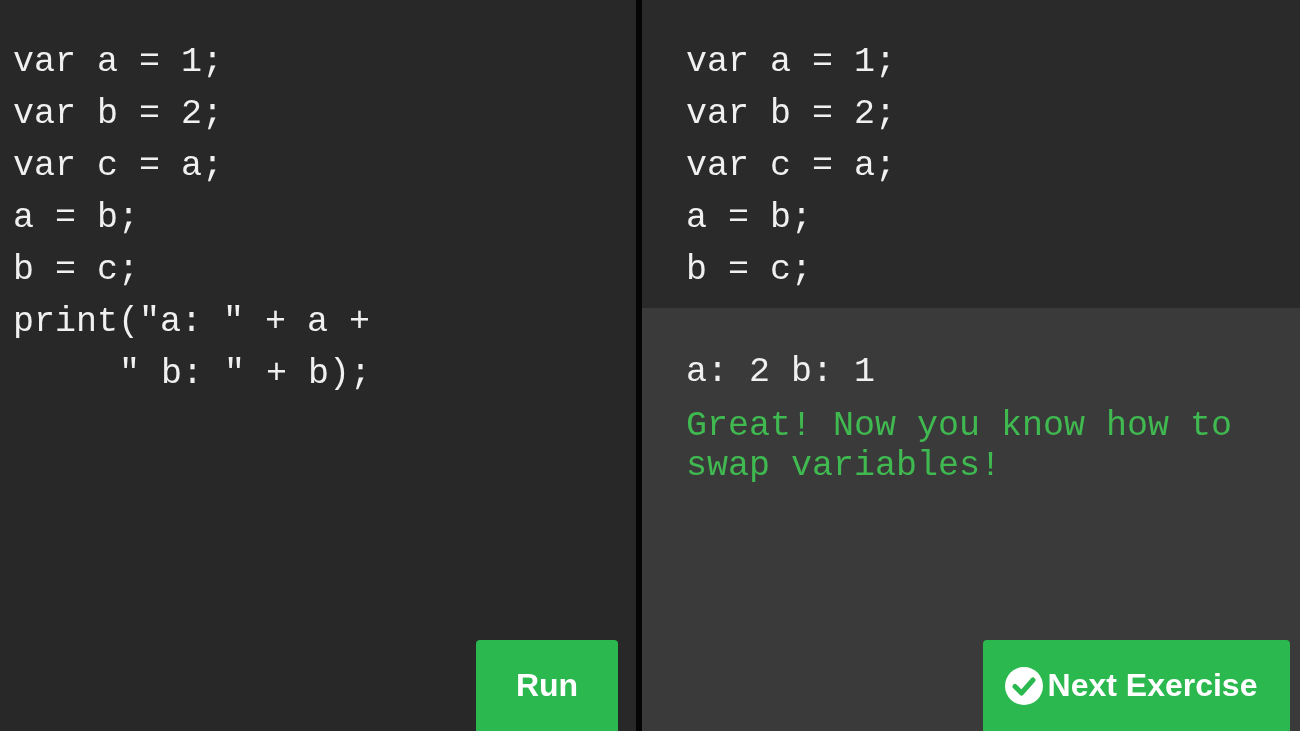 This screenshot has width=1300, height=731. I want to click on run-button: Run, so click(547, 685).